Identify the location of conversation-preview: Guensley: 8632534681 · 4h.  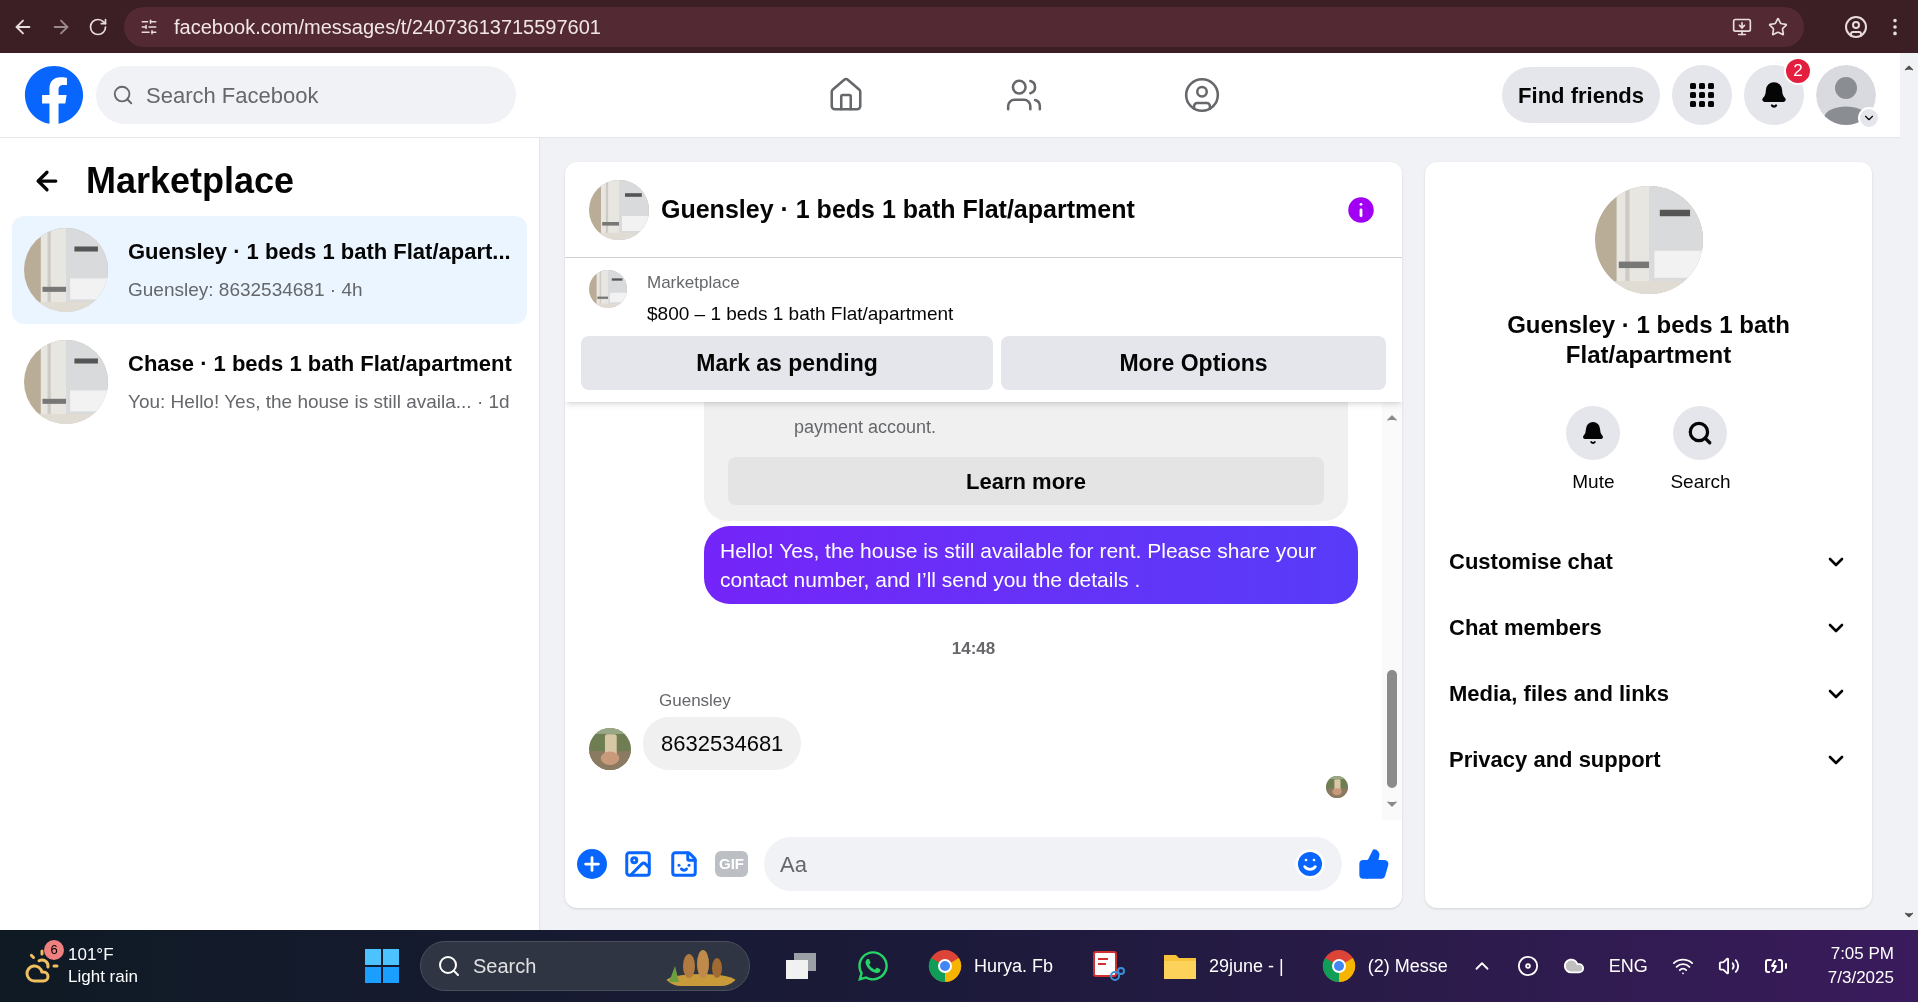
(246, 290).